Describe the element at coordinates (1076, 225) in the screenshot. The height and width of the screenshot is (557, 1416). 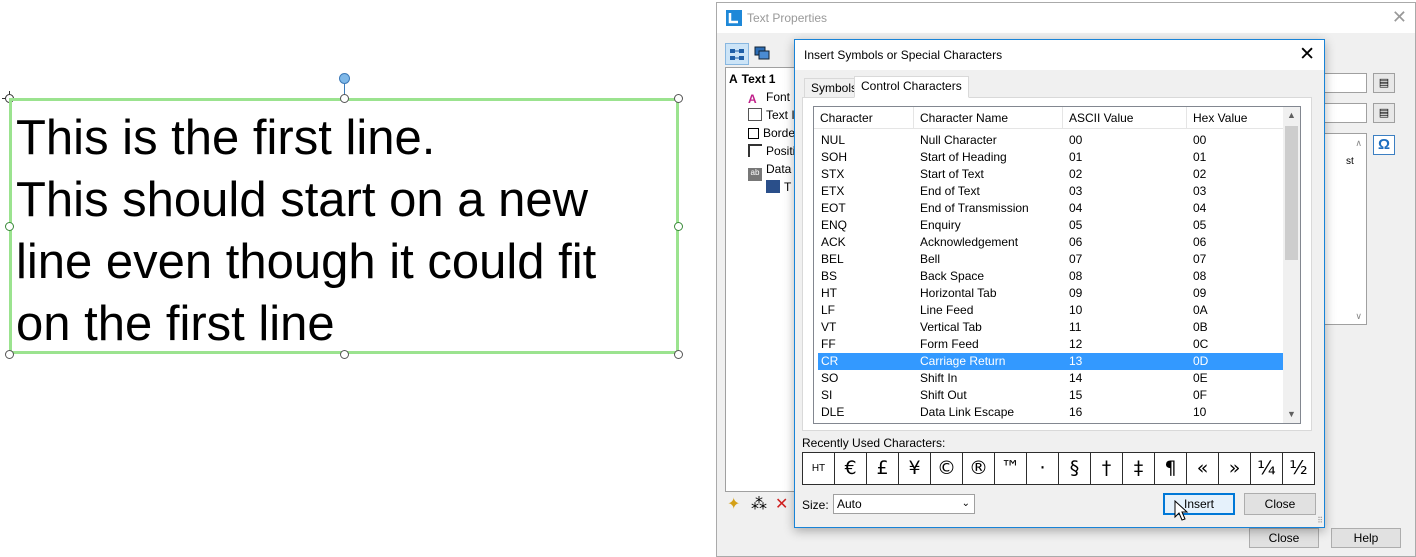
I see `cell-ascii-value: 05` at that location.